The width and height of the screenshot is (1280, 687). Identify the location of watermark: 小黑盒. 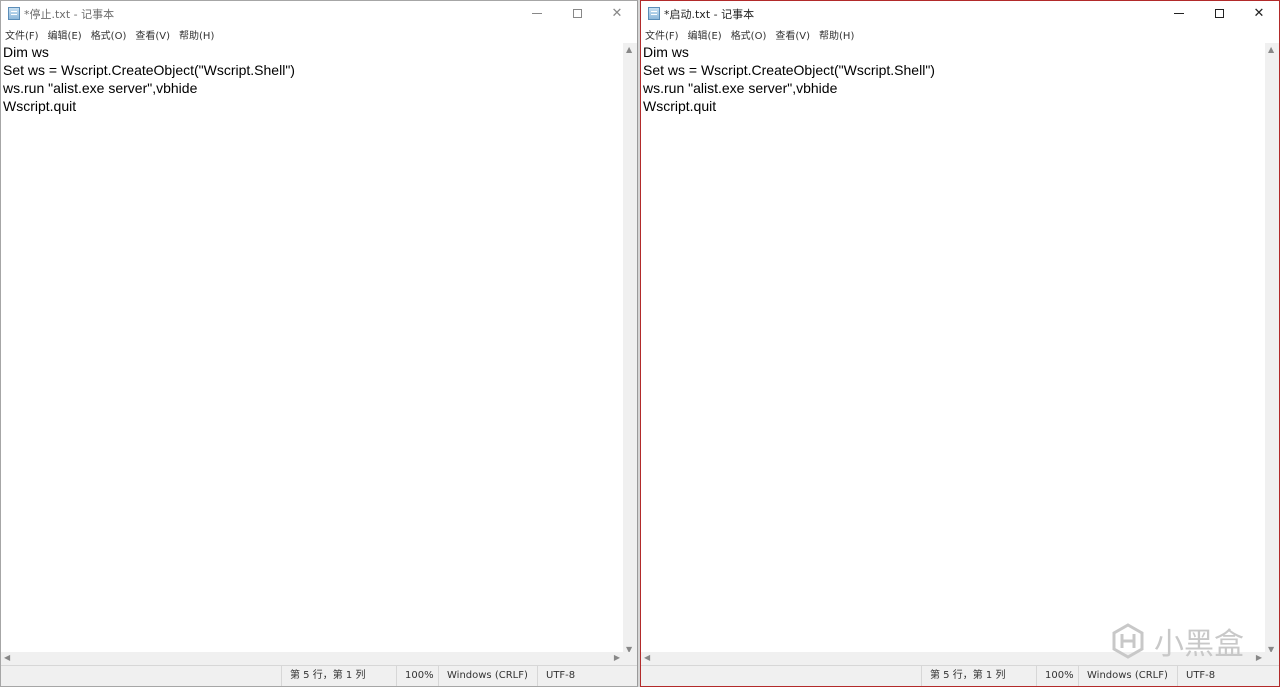
(1177, 641).